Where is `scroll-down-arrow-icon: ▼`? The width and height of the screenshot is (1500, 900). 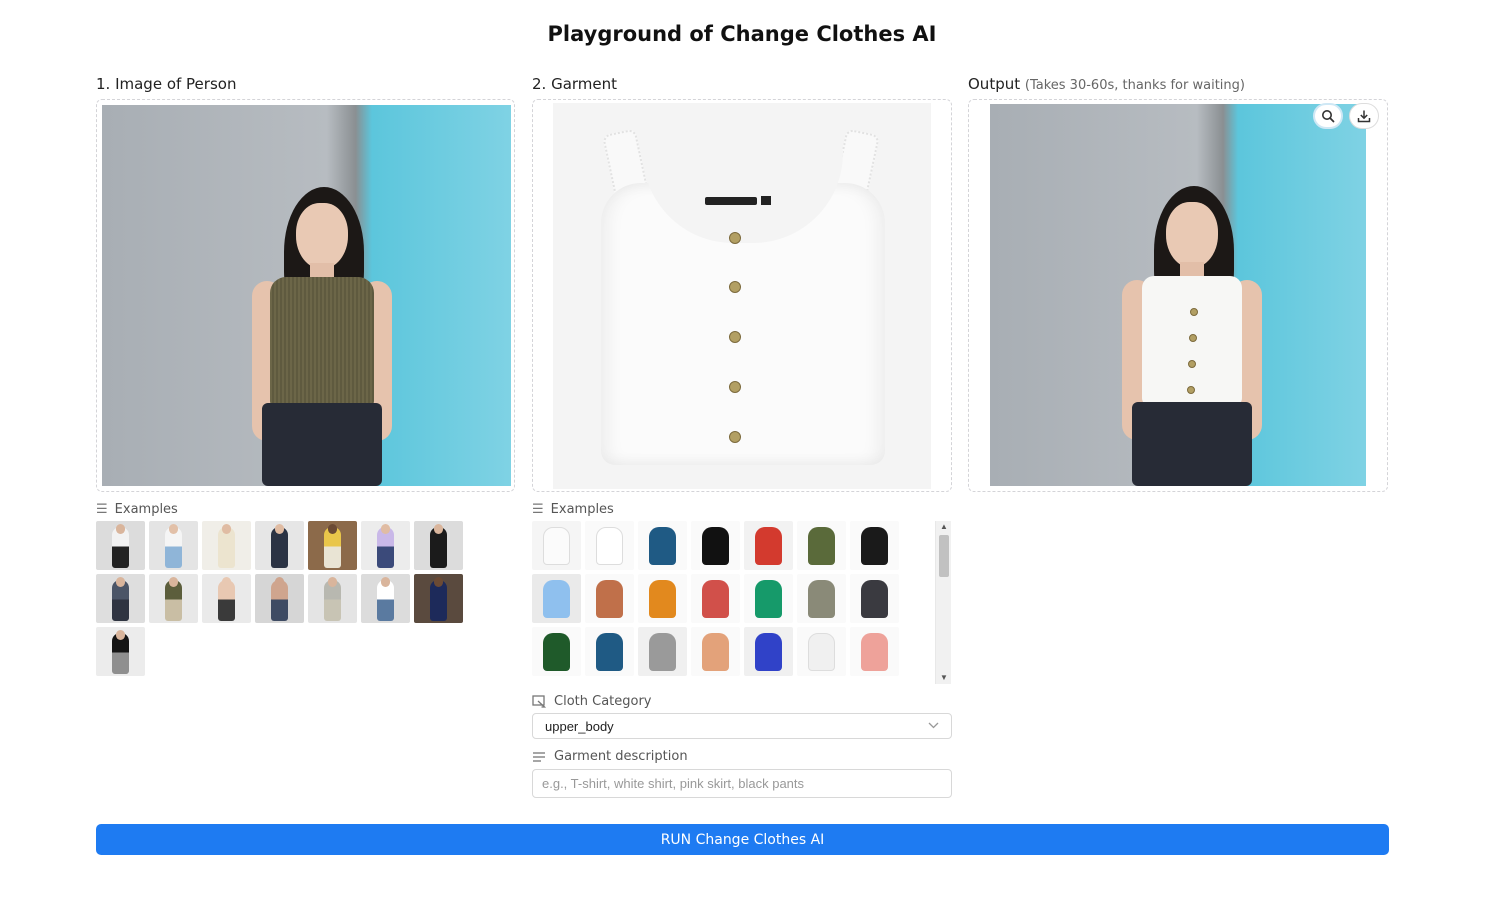 scroll-down-arrow-icon: ▼ is located at coordinates (944, 678).